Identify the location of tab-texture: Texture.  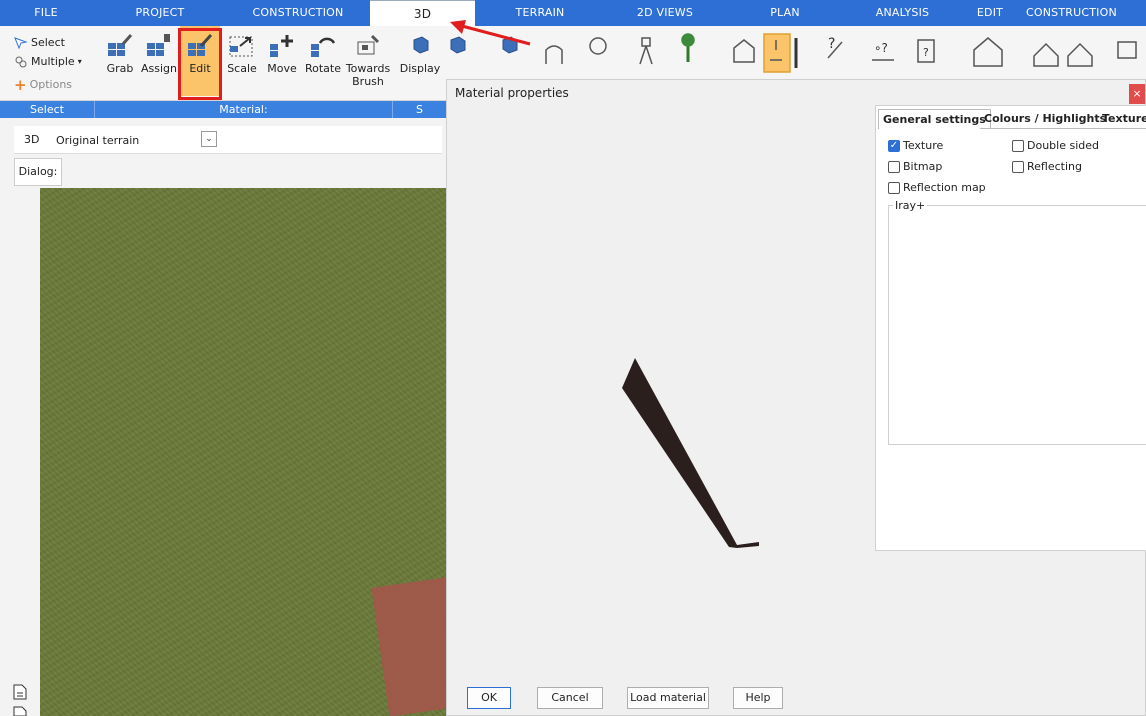
(1122, 119).